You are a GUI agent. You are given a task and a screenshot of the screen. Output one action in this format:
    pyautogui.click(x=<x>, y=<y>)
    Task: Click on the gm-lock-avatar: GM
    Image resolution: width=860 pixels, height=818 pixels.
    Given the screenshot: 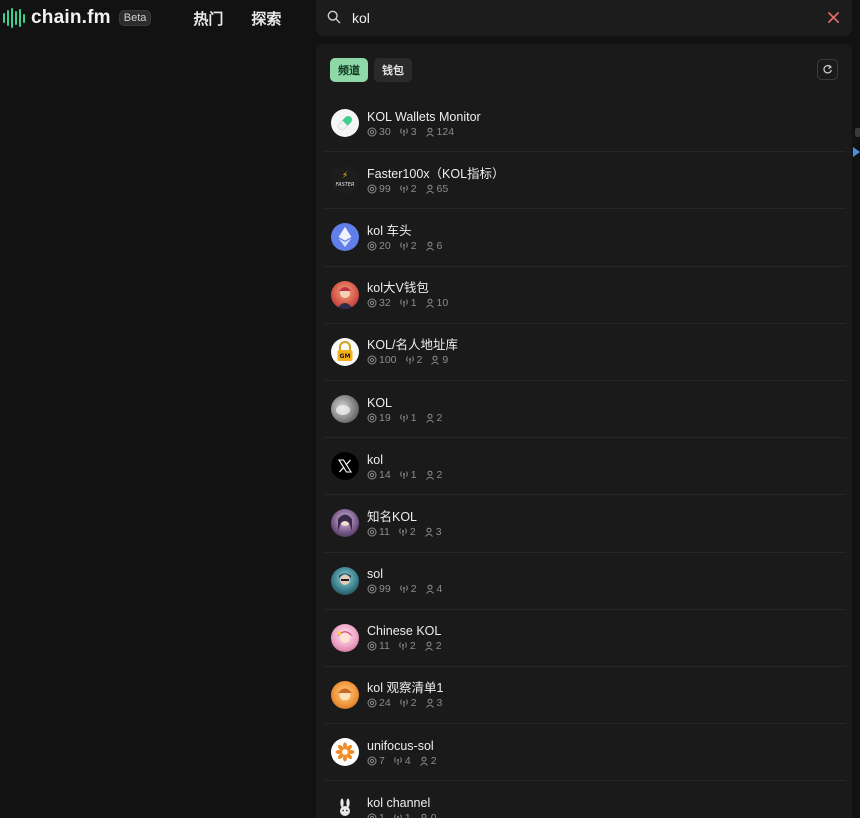 What is the action you would take?
    pyautogui.click(x=345, y=351)
    